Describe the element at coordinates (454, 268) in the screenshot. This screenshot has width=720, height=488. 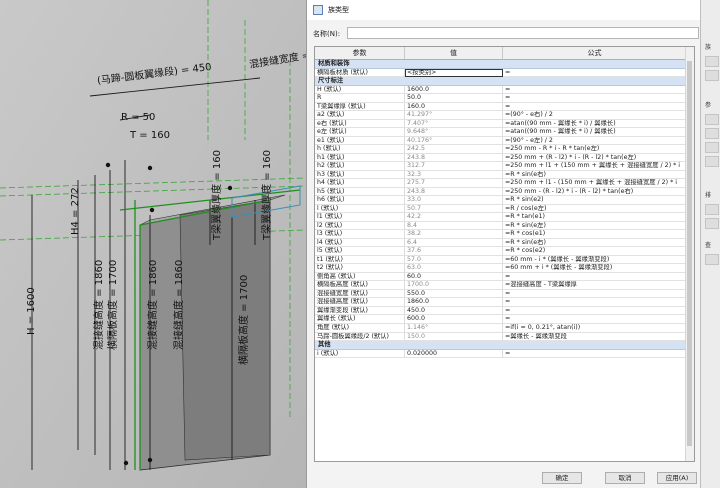
I see `param-value: 63.0` at that location.